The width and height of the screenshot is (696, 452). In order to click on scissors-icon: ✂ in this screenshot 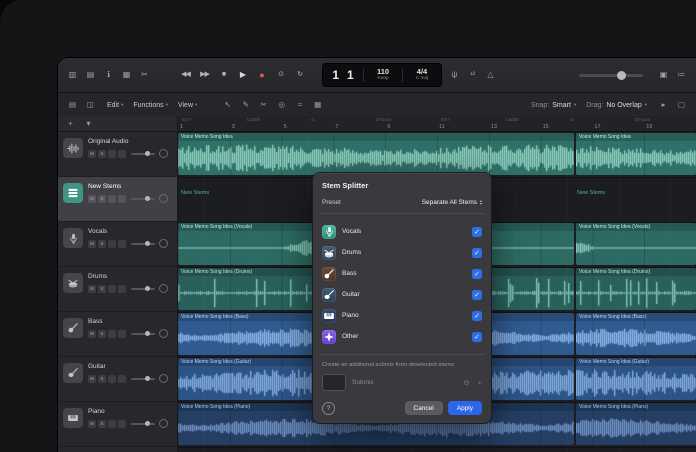, I will do `click(263, 105)`.